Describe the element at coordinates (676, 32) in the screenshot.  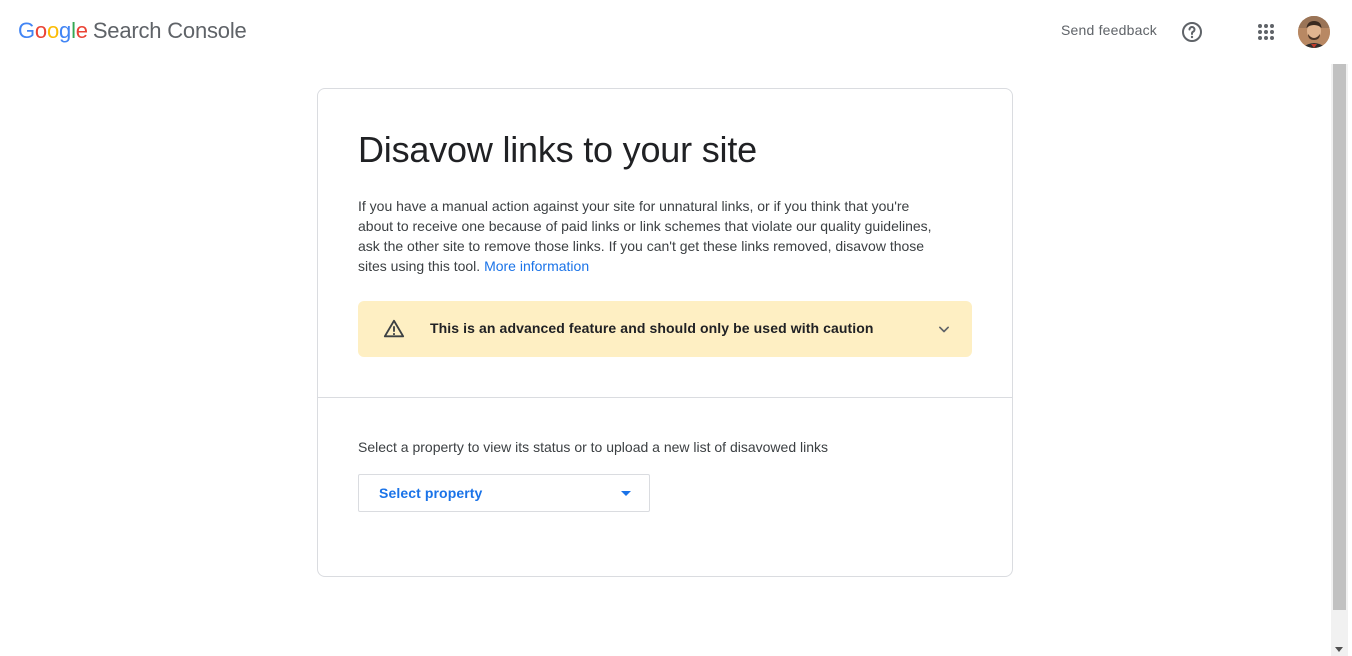
I see `top-app-bar: Go o g l e Search Console Send feedback` at that location.